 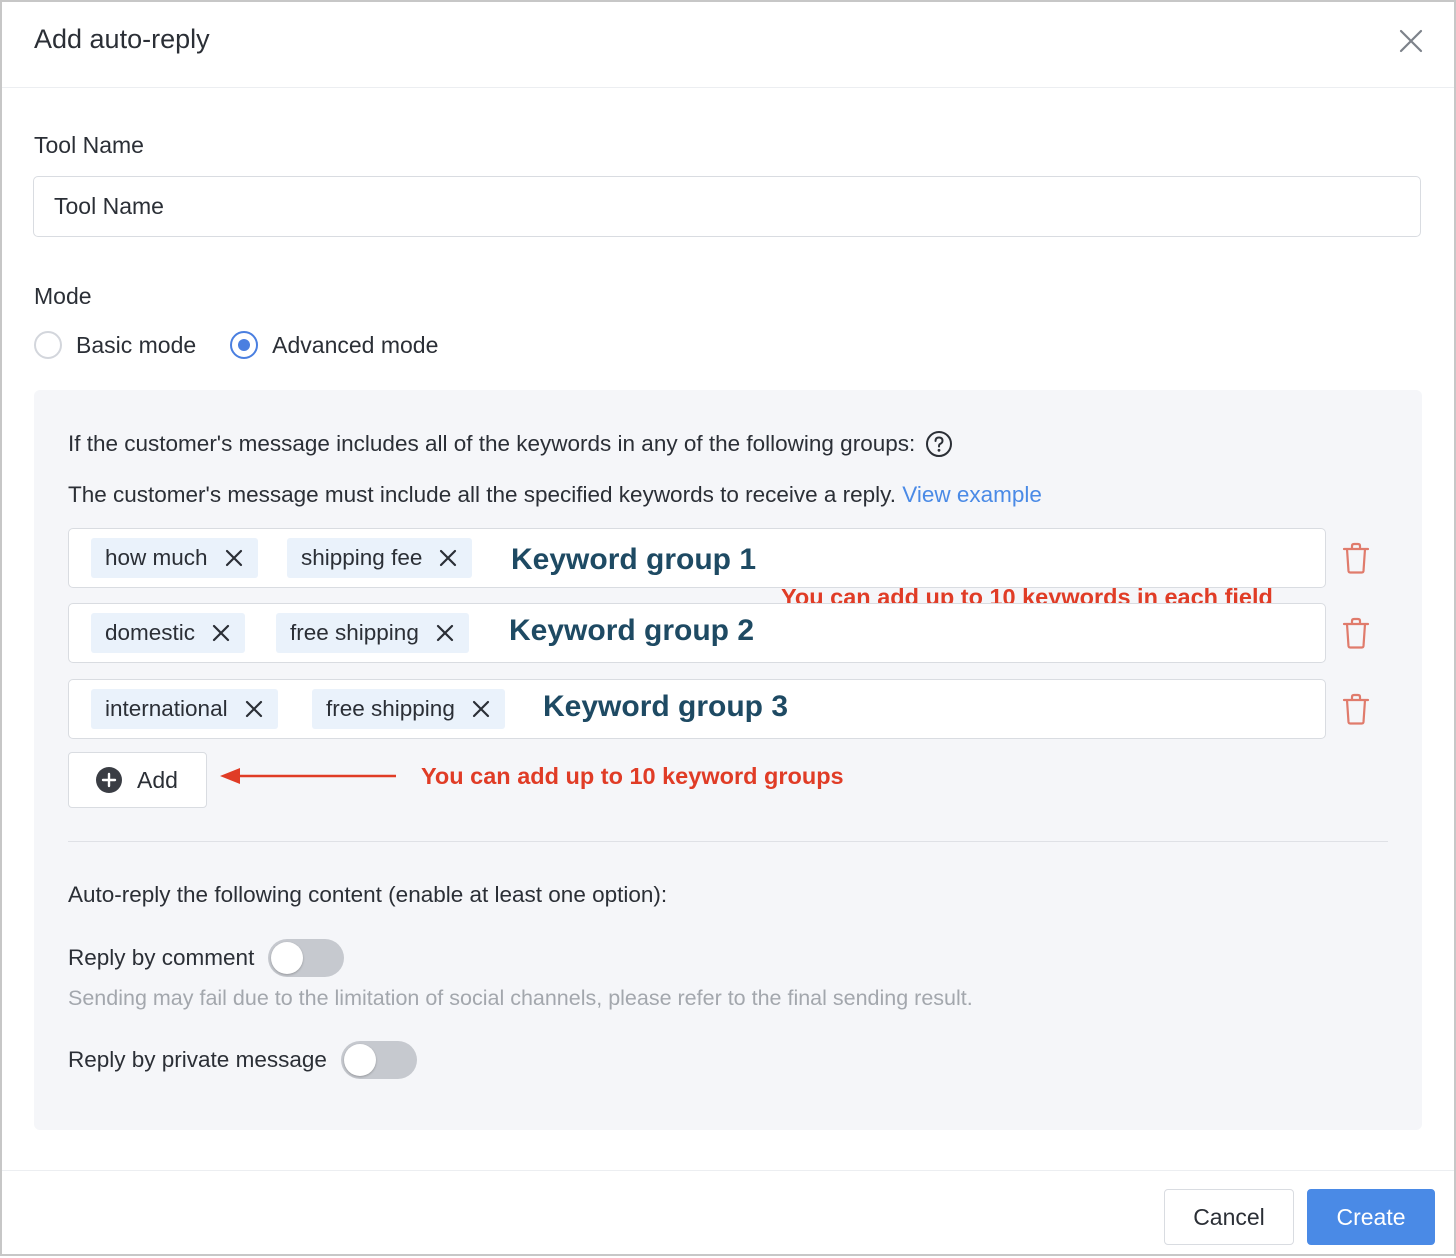 I want to click on keyword-tag-label: shipping fee, so click(x=362, y=557).